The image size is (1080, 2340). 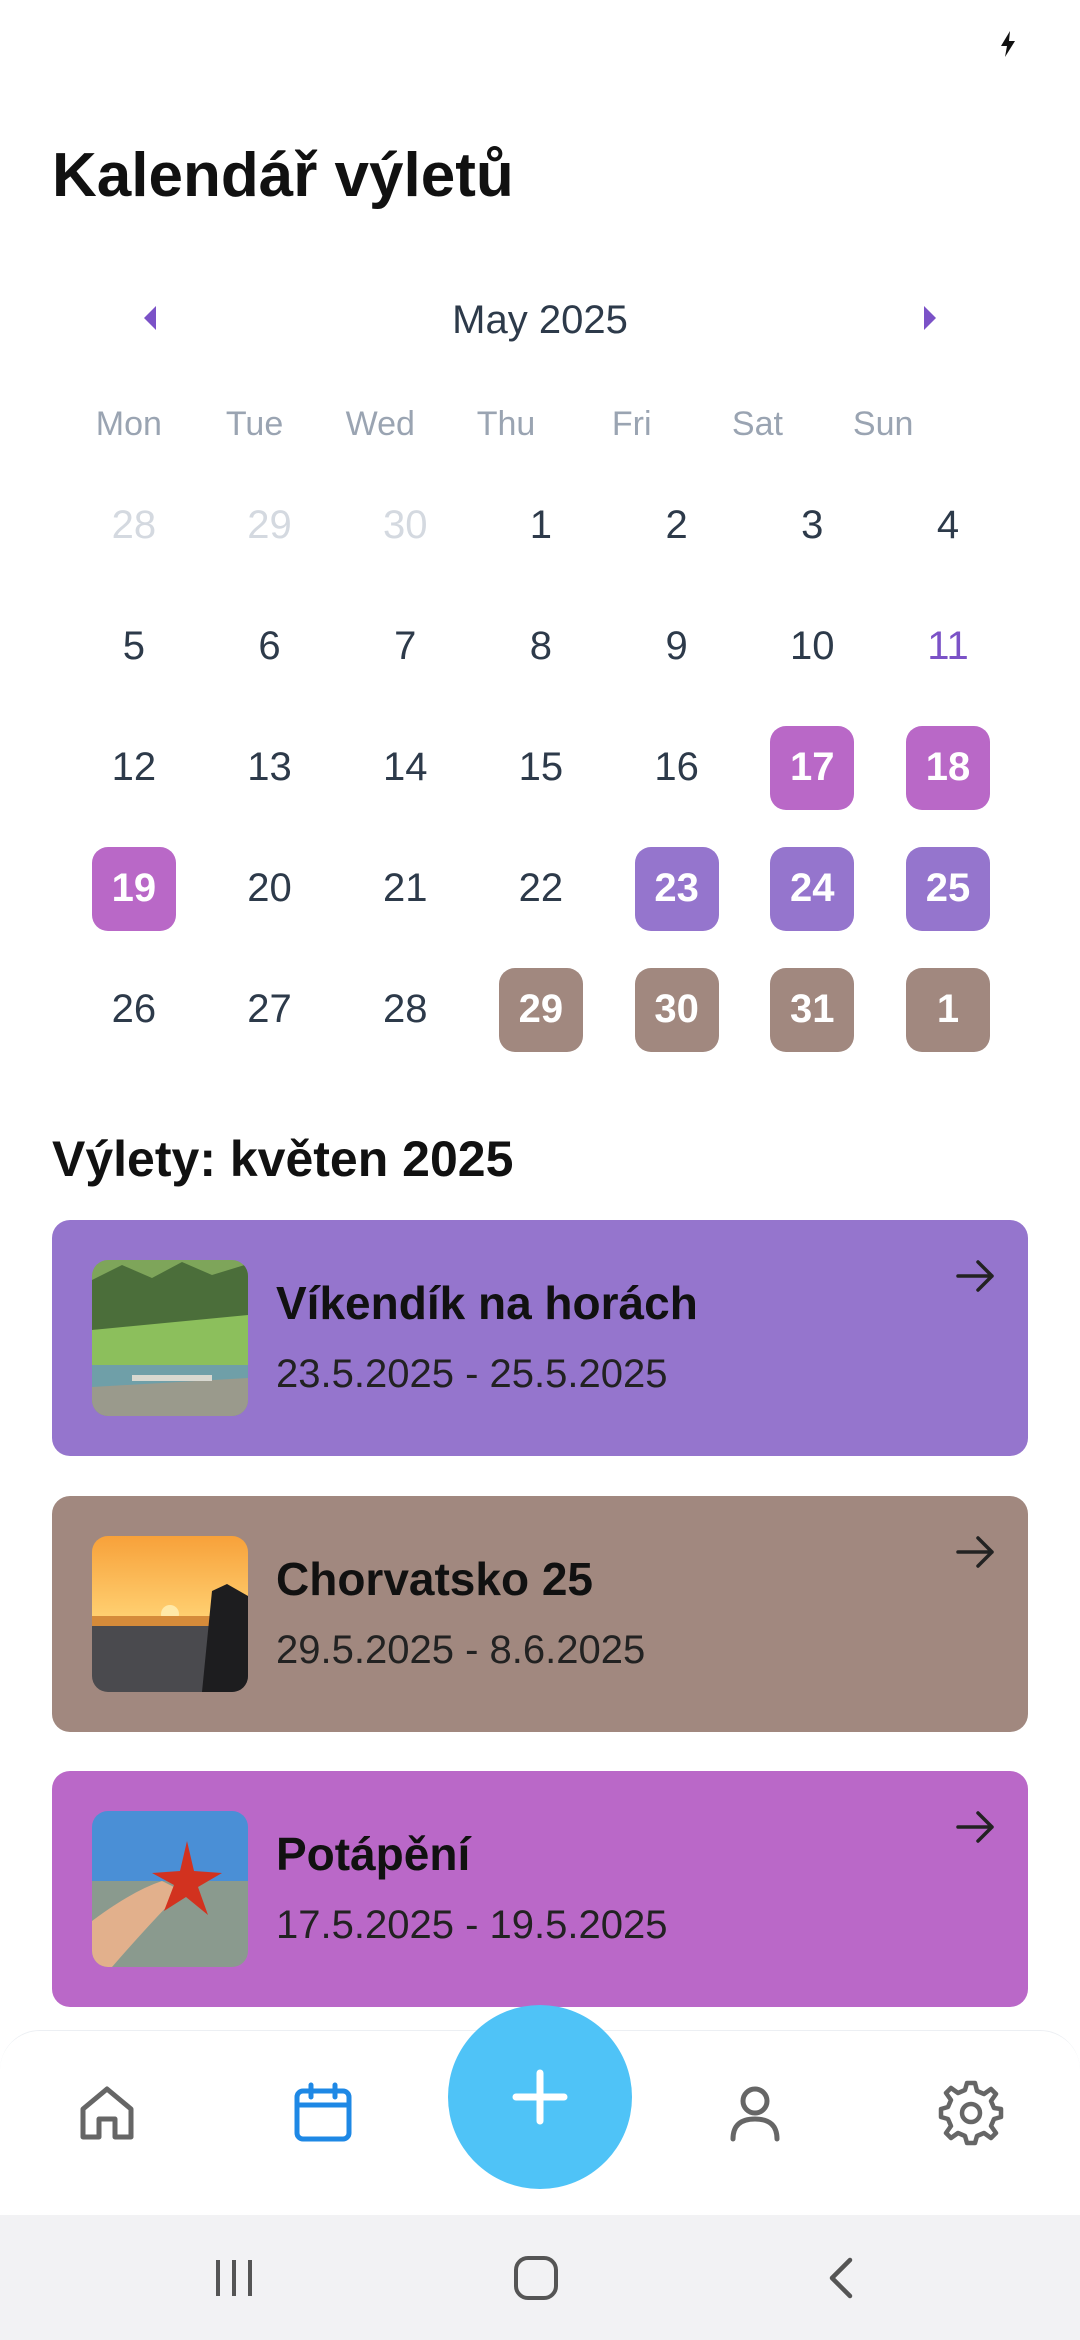 I want to click on calendar-day-number: 2, so click(x=676, y=525).